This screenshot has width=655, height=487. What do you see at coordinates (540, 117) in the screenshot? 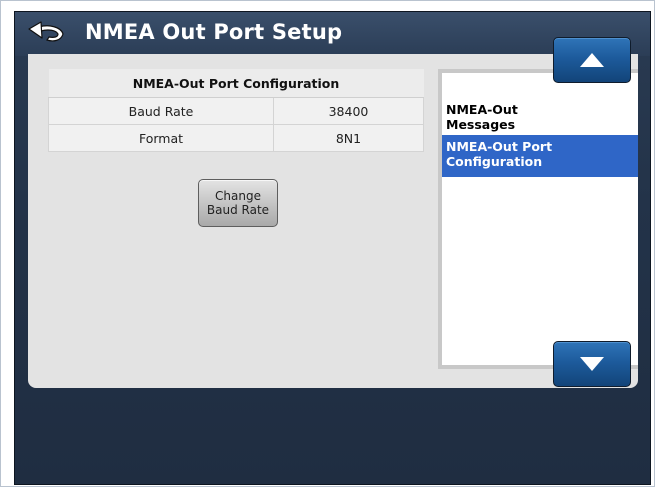
I see `list-item-nmea-out-messages: NMEA-Out Messages` at bounding box center [540, 117].